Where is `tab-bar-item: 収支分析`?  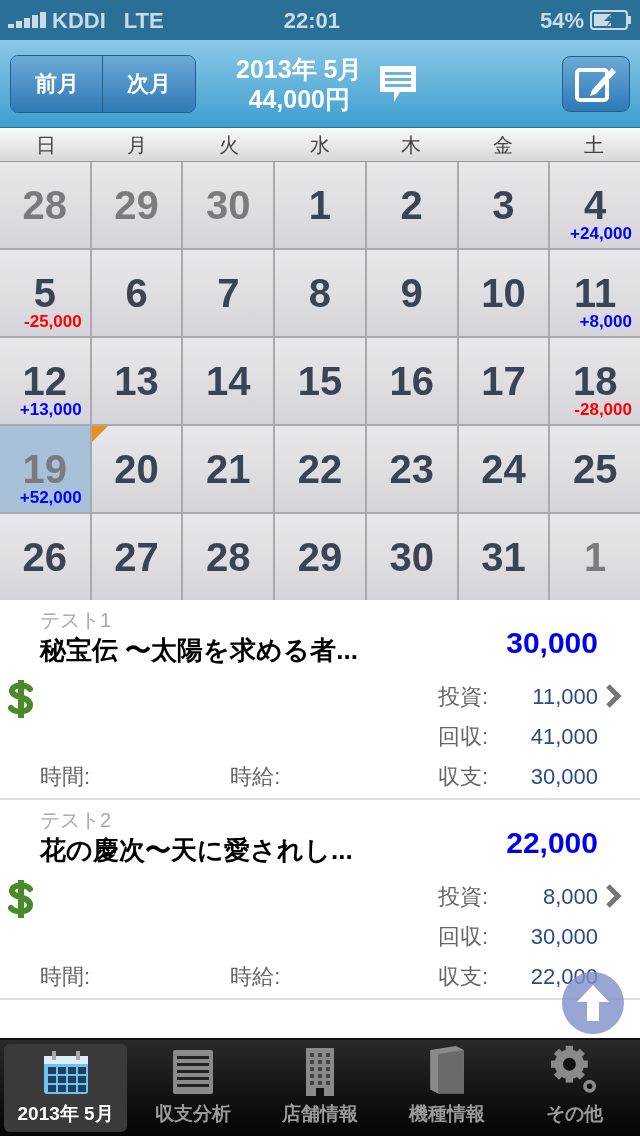 tab-bar-item: 収支分析 is located at coordinates (193, 1088).